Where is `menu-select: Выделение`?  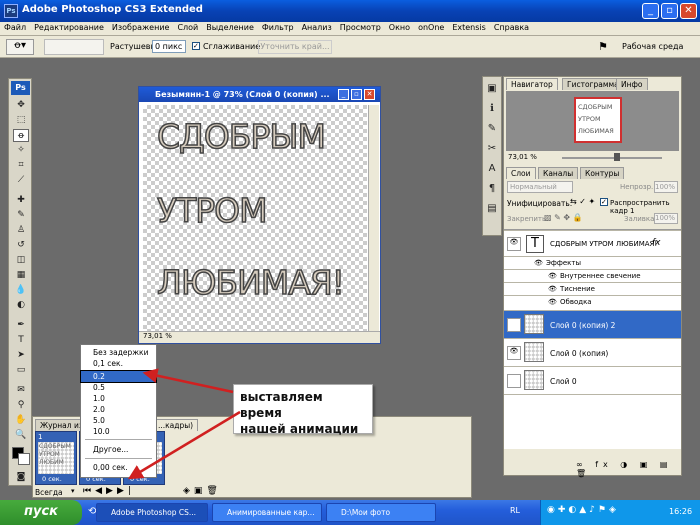
menu-select: Выделение is located at coordinates (230, 27).